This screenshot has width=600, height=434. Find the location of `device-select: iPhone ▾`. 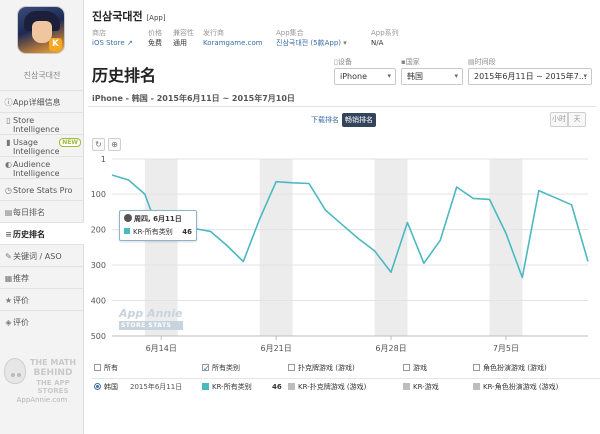

device-select: iPhone ▾ is located at coordinates (365, 76).